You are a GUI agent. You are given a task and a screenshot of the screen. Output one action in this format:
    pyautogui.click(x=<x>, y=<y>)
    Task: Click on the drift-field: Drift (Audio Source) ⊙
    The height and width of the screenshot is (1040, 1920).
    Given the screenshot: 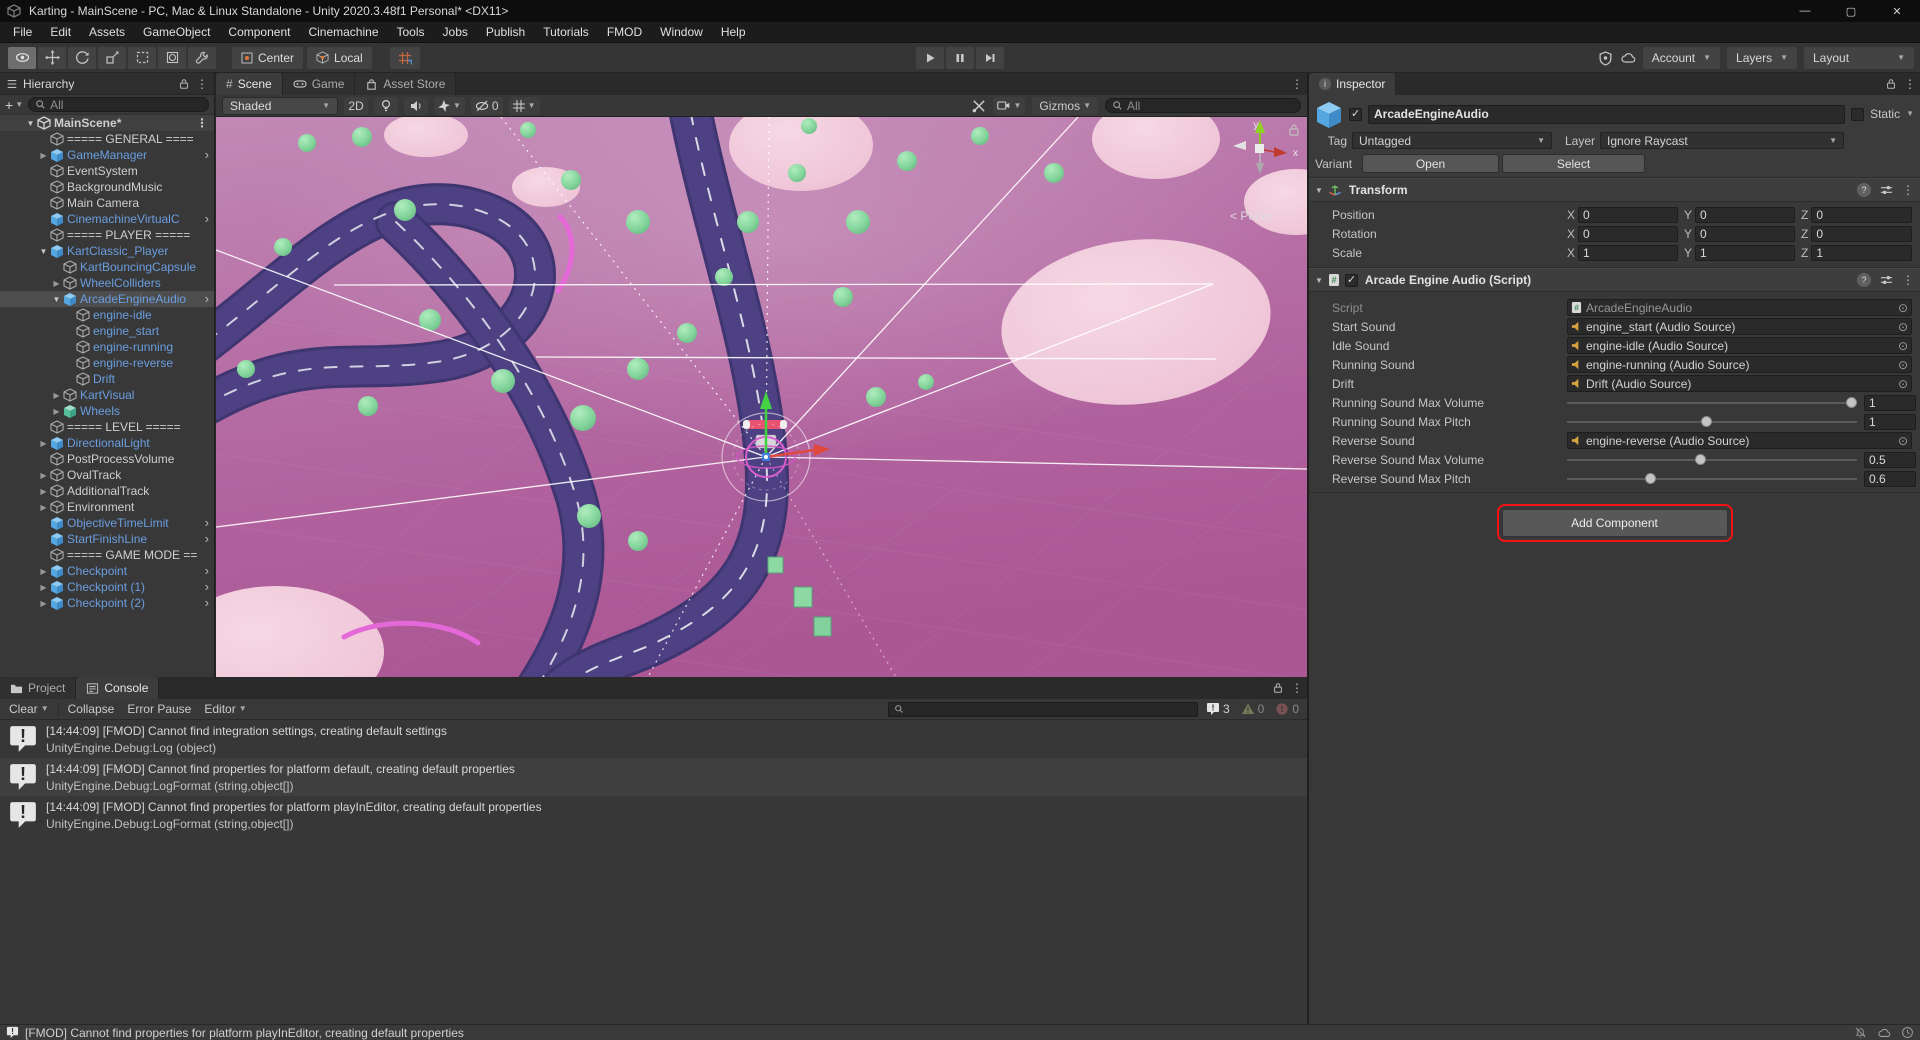 What is the action you would take?
    pyautogui.click(x=1739, y=383)
    